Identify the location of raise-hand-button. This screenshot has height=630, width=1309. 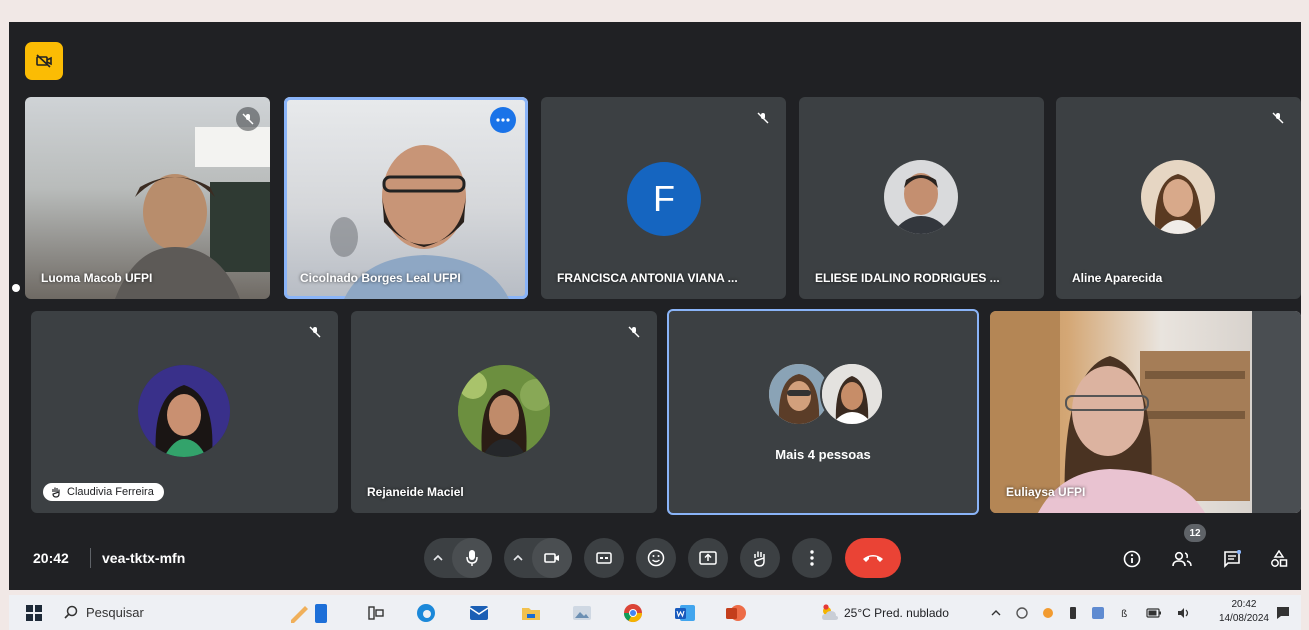
(760, 558).